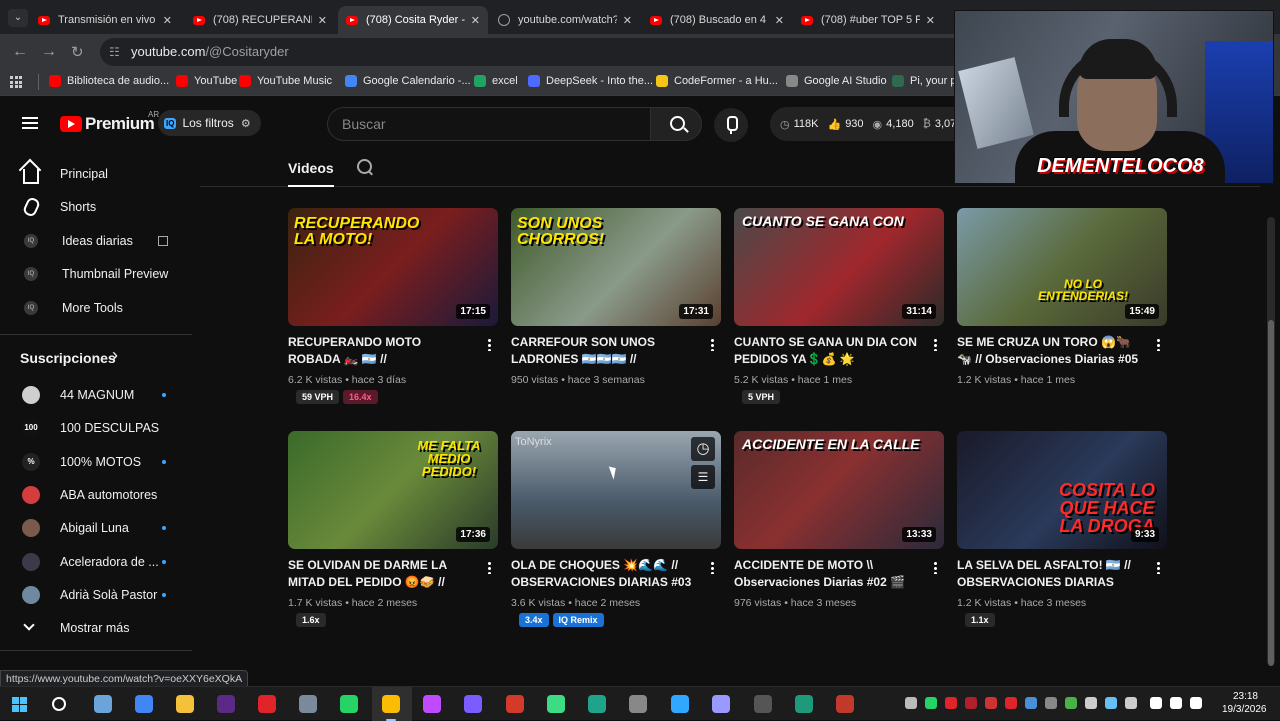 The height and width of the screenshot is (721, 1280). What do you see at coordinates (473, 704) in the screenshot?
I see `notes-icon` at bounding box center [473, 704].